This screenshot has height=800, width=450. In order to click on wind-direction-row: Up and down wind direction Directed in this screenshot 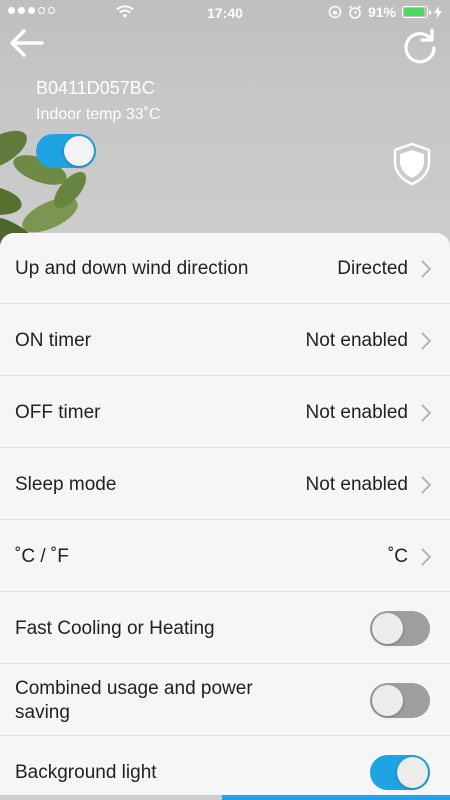, I will do `click(225, 268)`.